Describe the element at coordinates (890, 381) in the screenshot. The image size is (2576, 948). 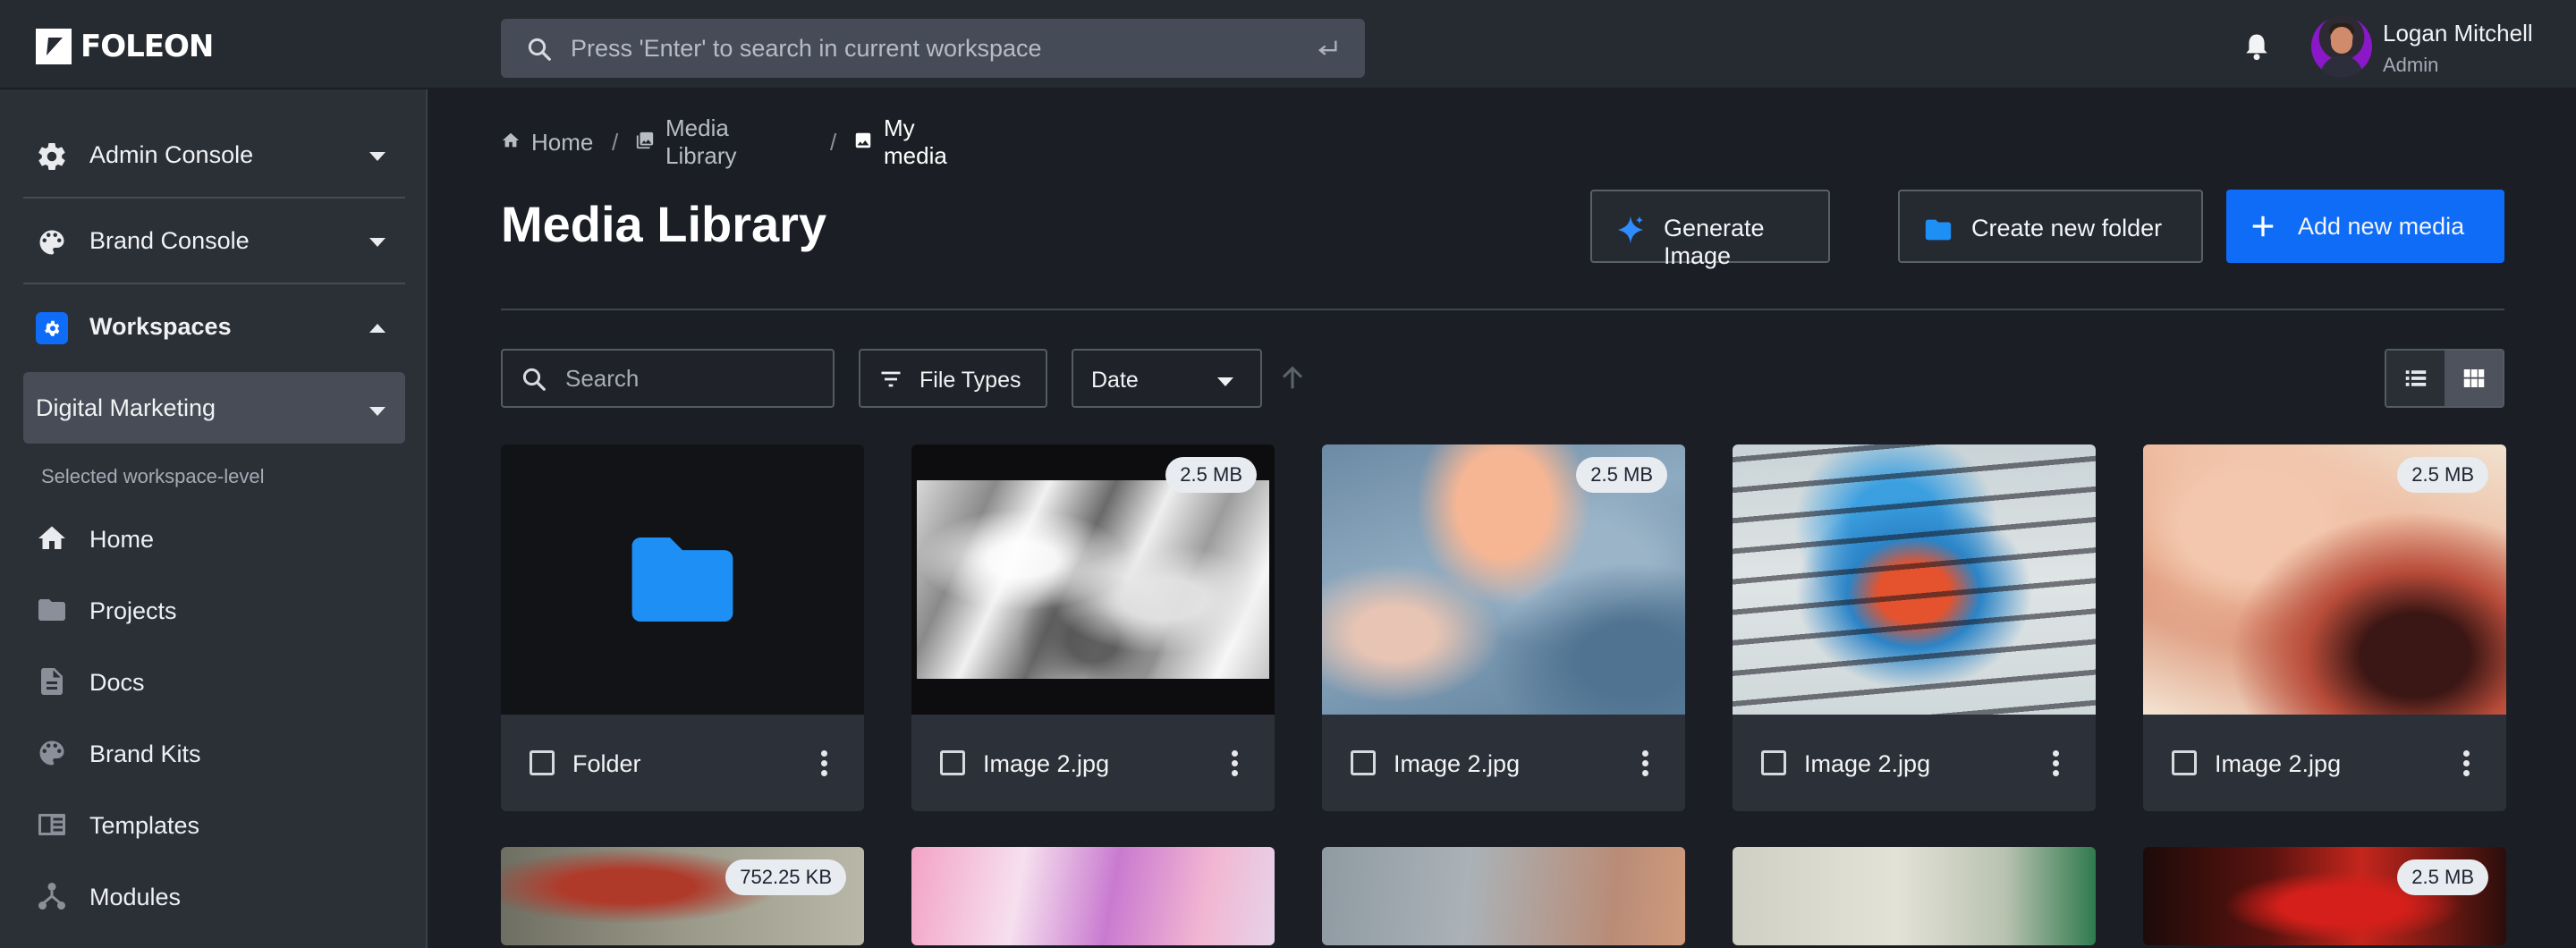
I see `filter-icon` at that location.